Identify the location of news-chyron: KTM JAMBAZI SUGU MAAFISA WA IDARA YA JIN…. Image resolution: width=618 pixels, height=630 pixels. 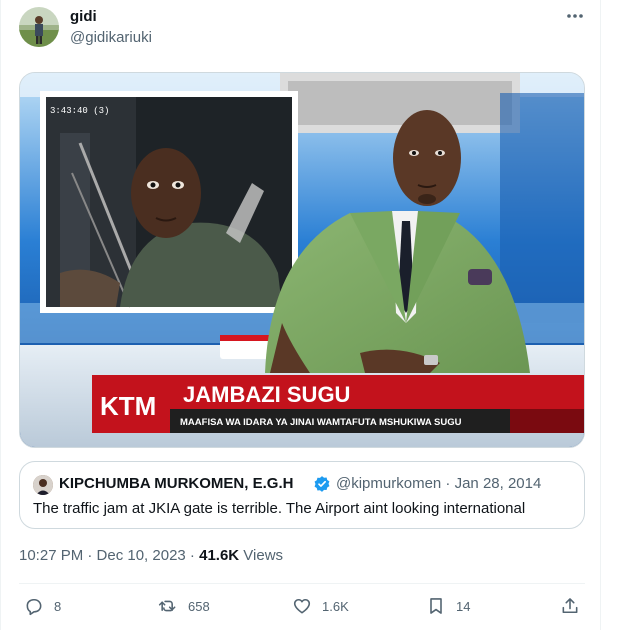
(338, 404).